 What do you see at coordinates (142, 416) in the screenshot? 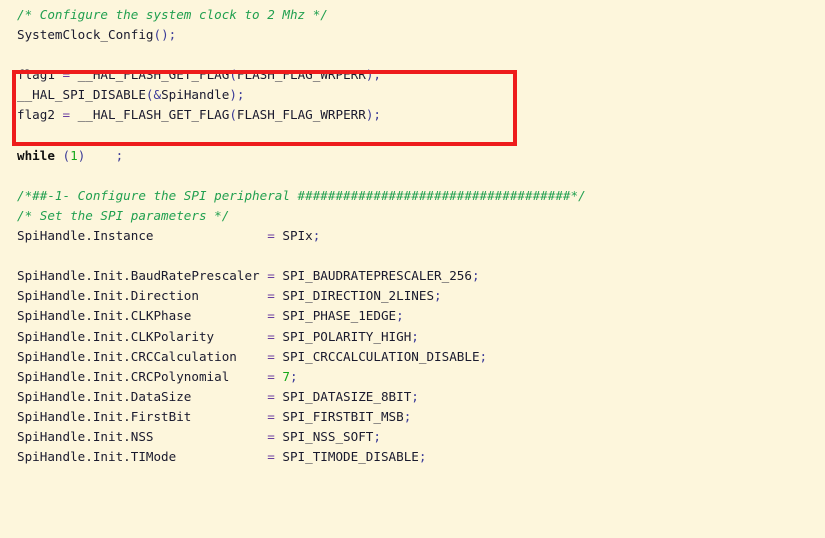
I see `code-token: SpiHandle.Init.FirstBit` at bounding box center [142, 416].